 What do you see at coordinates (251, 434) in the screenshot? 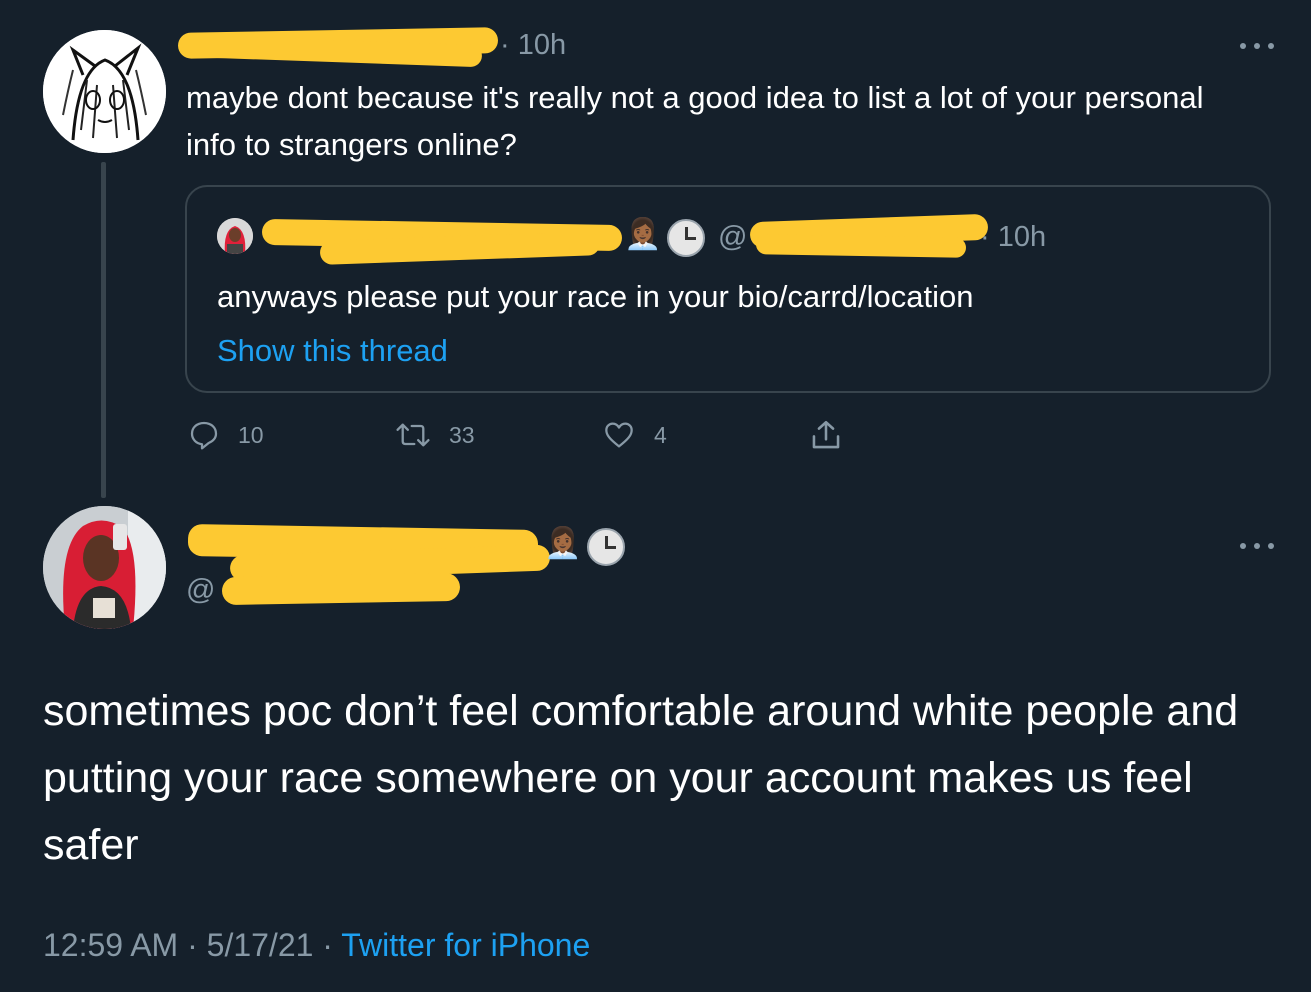
I see `reply-count: 10` at bounding box center [251, 434].